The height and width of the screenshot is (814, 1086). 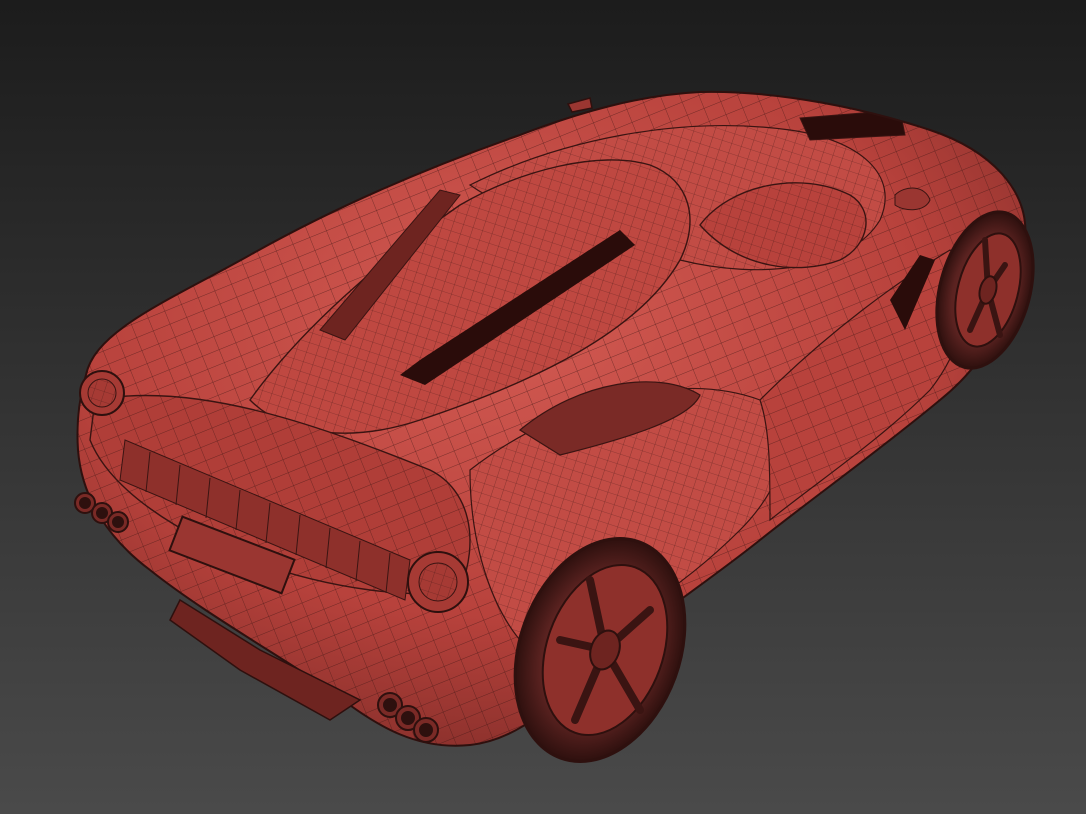 I want to click on taillight-right, so click(x=438, y=582).